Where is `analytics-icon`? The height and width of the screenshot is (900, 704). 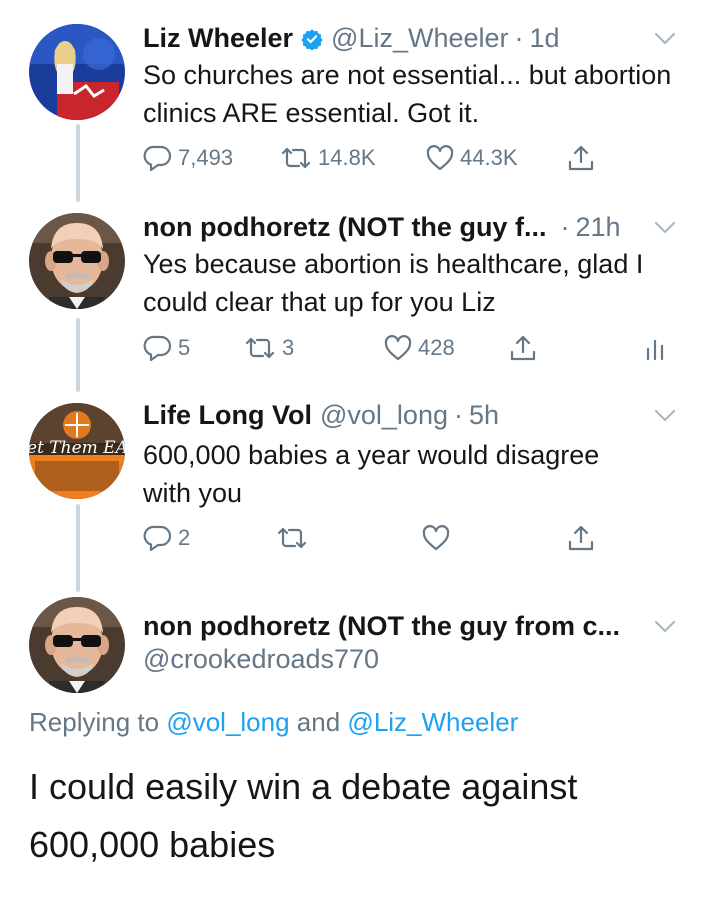 analytics-icon is located at coordinates (655, 350).